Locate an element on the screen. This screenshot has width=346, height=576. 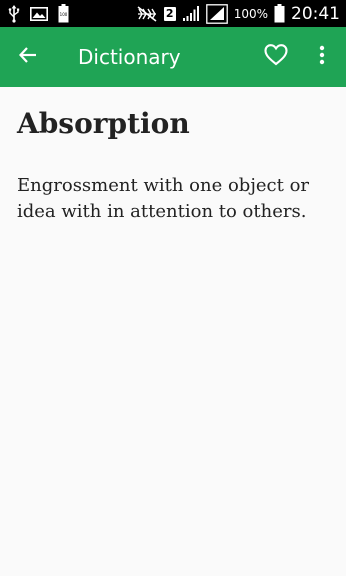
status-bar: 100 2 100% 20:41 is located at coordinates (173, 13).